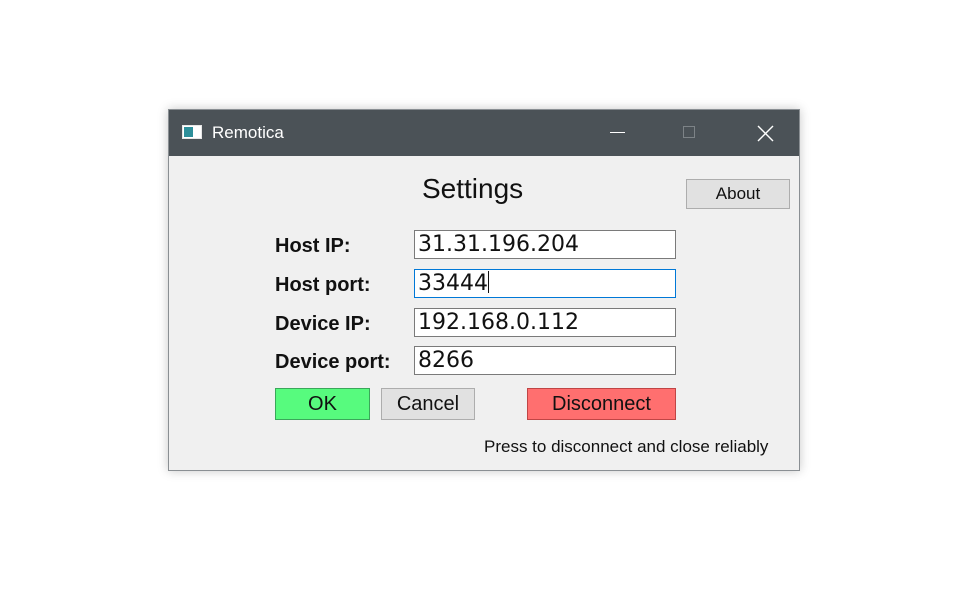  I want to click on title-bar: Remotica, so click(484, 133).